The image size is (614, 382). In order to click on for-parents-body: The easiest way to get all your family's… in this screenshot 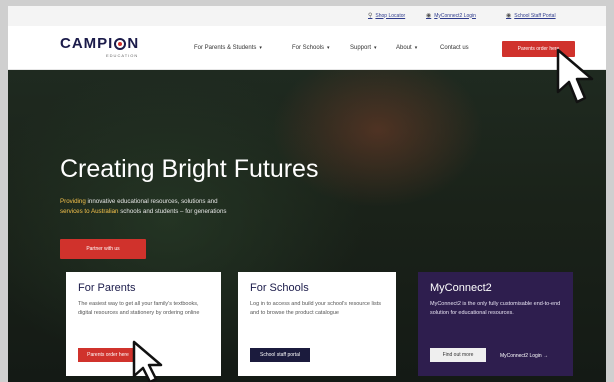, I will do `click(139, 308)`.